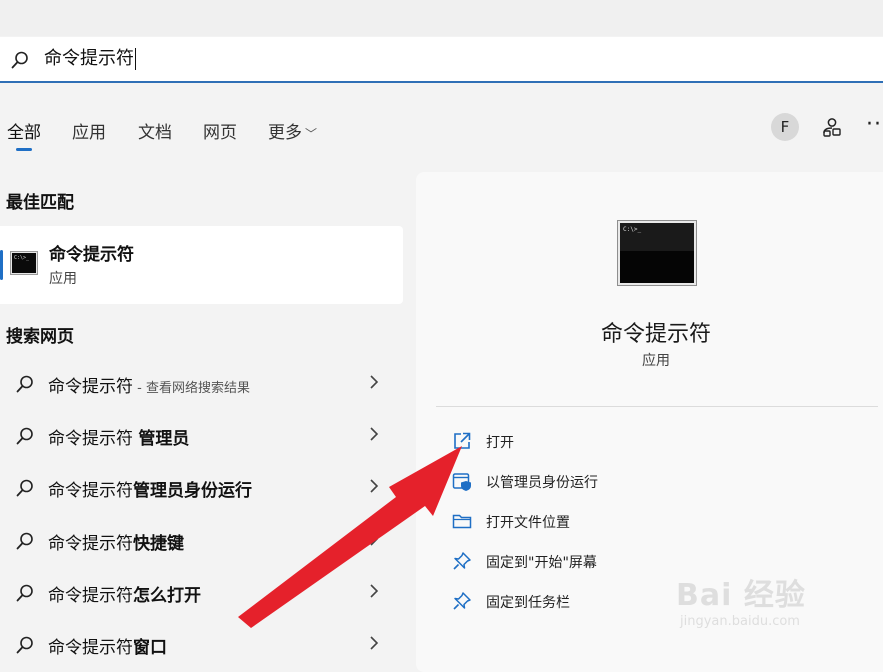  What do you see at coordinates (441, 60) in the screenshot?
I see `search-box: 命令提示符` at bounding box center [441, 60].